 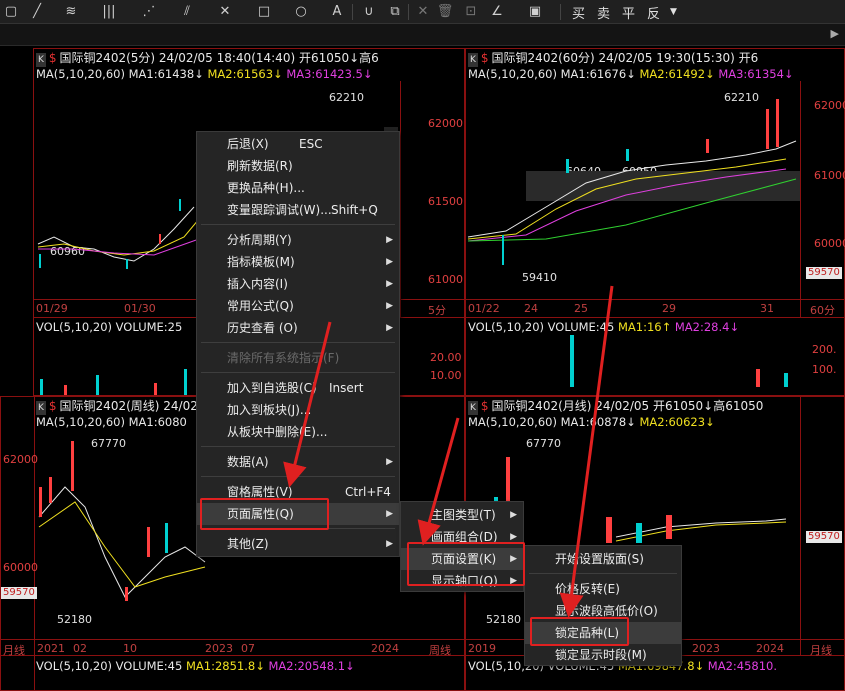 I want to click on arrow-to-page-settings, so click(x=438, y=481).